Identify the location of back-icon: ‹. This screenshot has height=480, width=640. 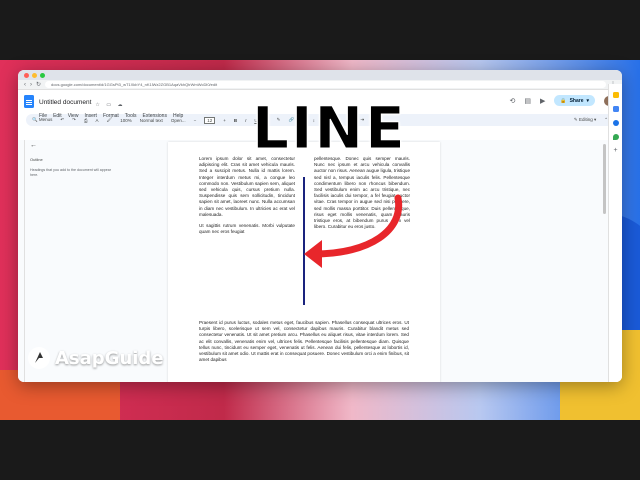
(25, 85).